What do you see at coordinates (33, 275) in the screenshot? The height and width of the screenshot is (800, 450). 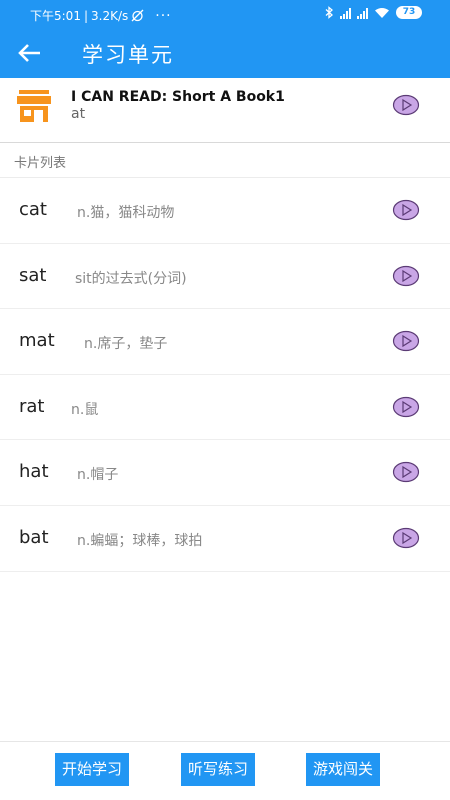 I see `card-word: sat` at bounding box center [33, 275].